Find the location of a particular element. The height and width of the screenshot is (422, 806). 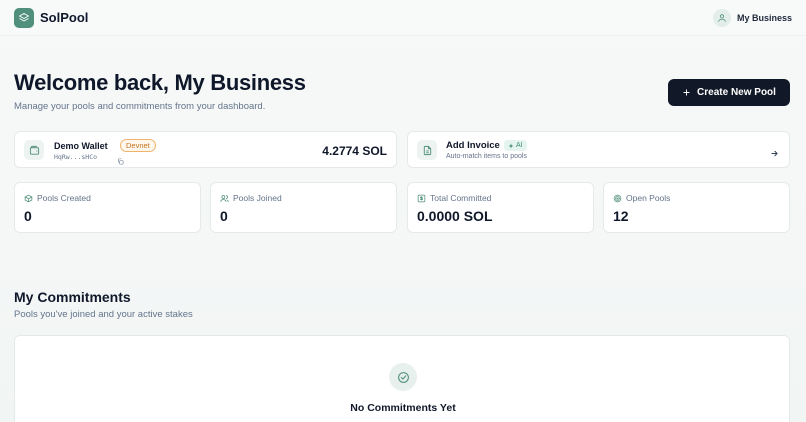

brand-name: SolPool is located at coordinates (64, 17).